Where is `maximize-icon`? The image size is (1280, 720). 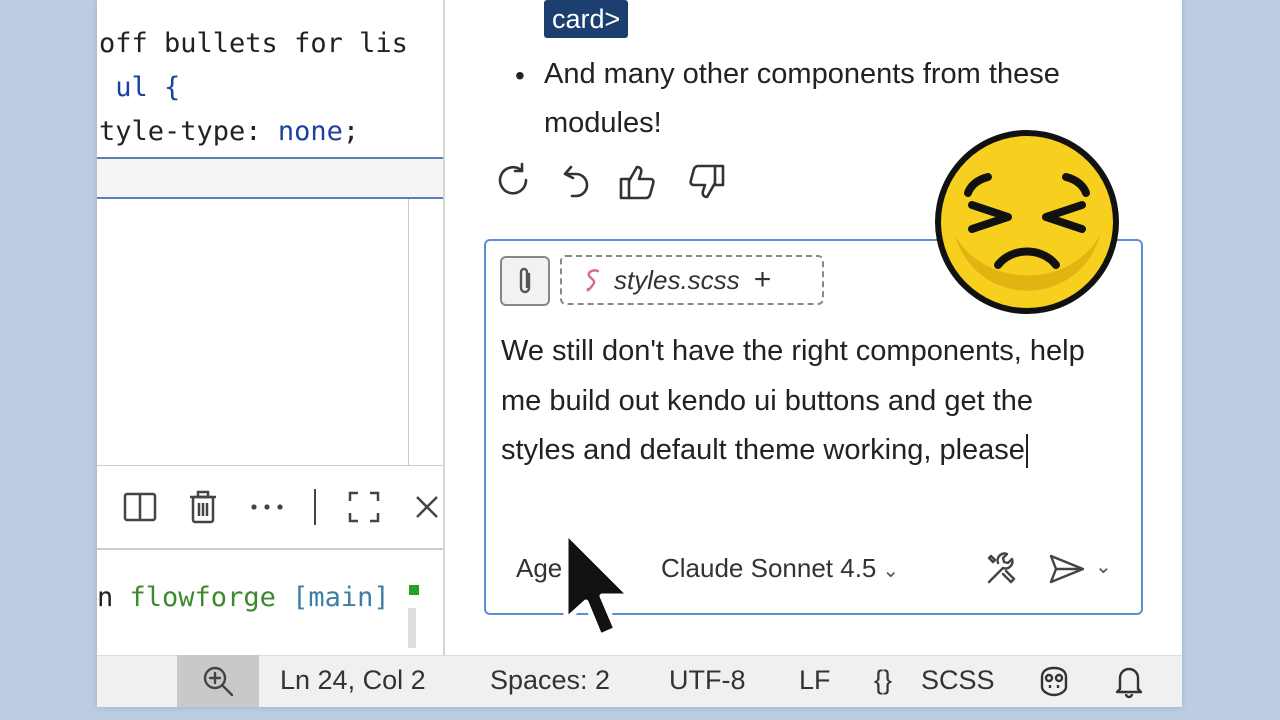
maximize-icon is located at coordinates (364, 507).